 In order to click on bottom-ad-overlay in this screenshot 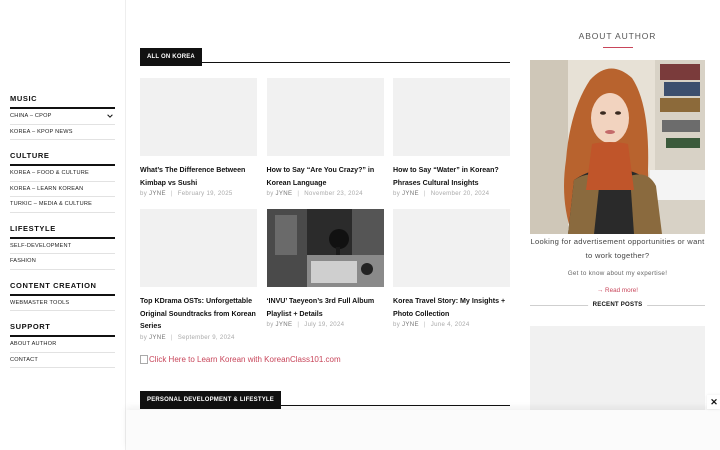, I will do `click(423, 430)`.